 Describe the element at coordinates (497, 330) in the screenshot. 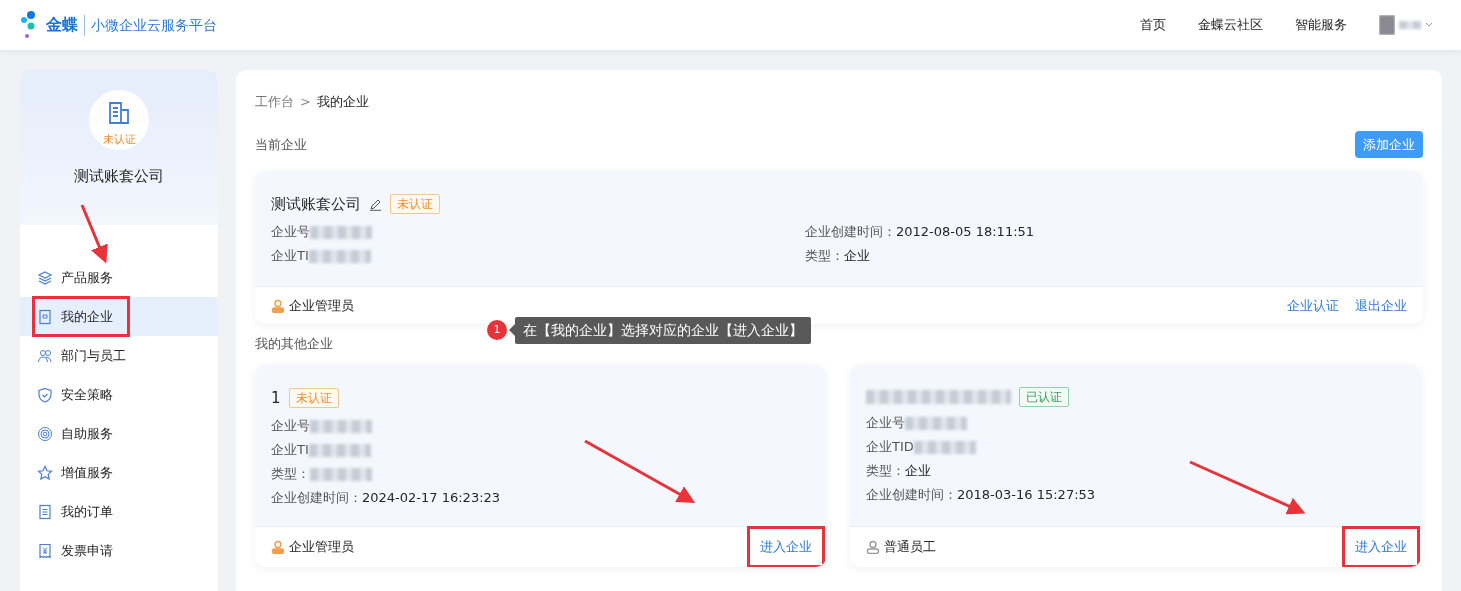

I see `step-badge: 1` at that location.